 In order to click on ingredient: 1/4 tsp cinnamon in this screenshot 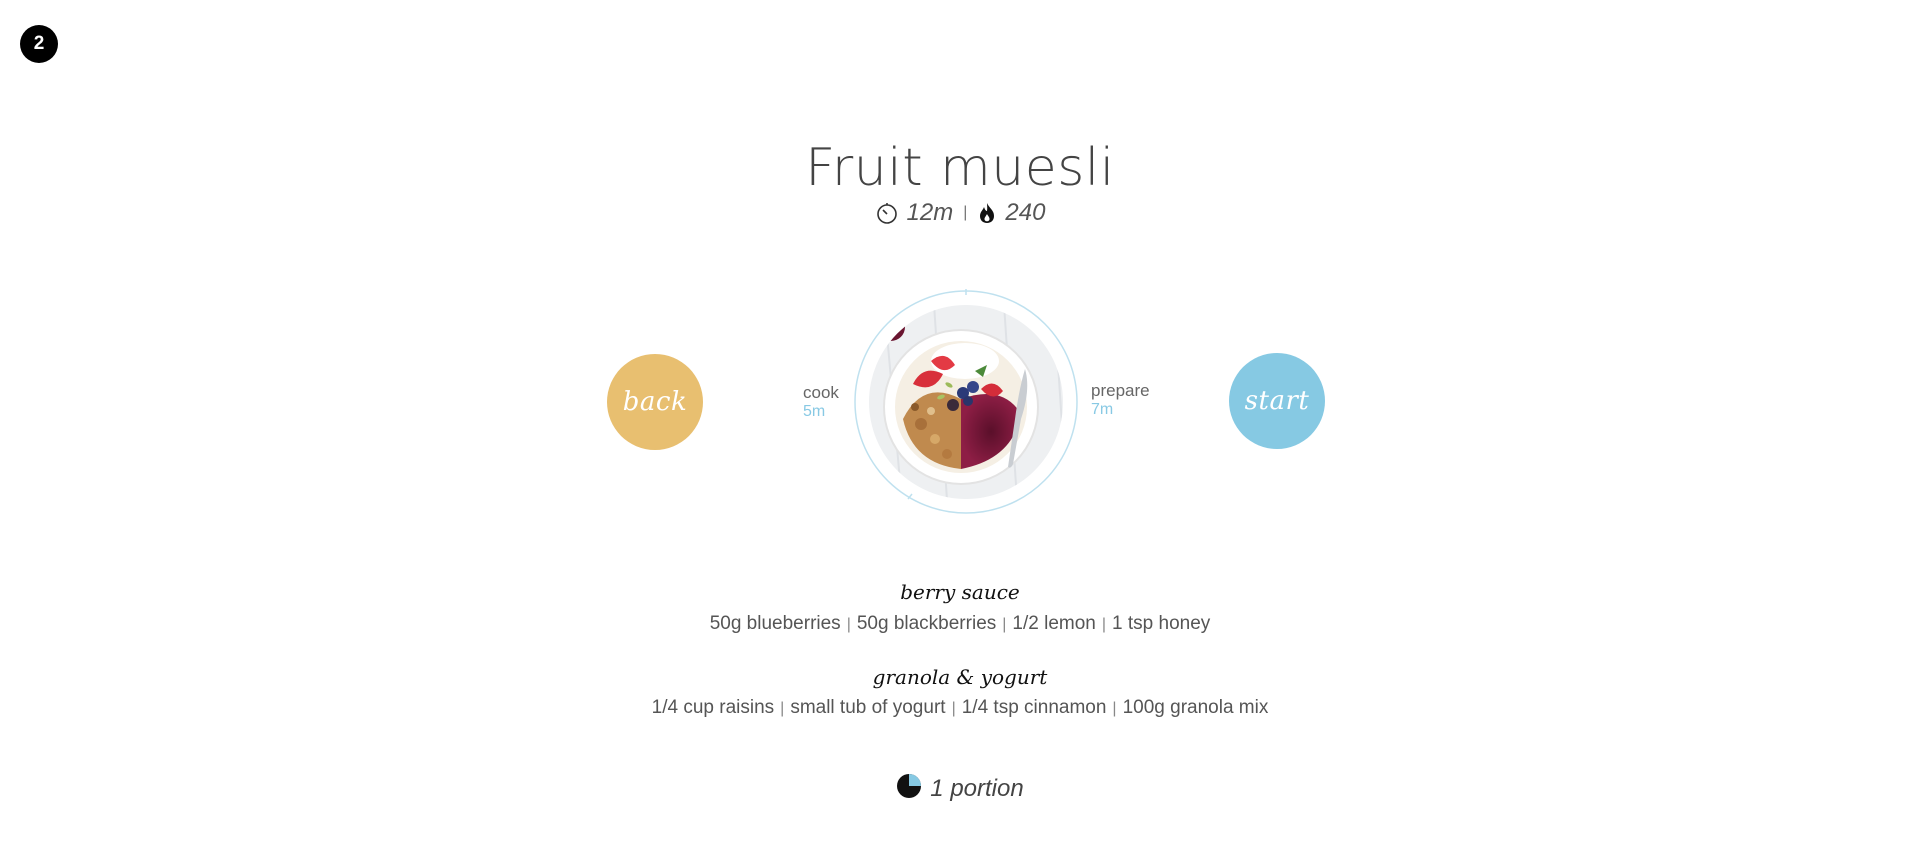, I will do `click(1034, 707)`.